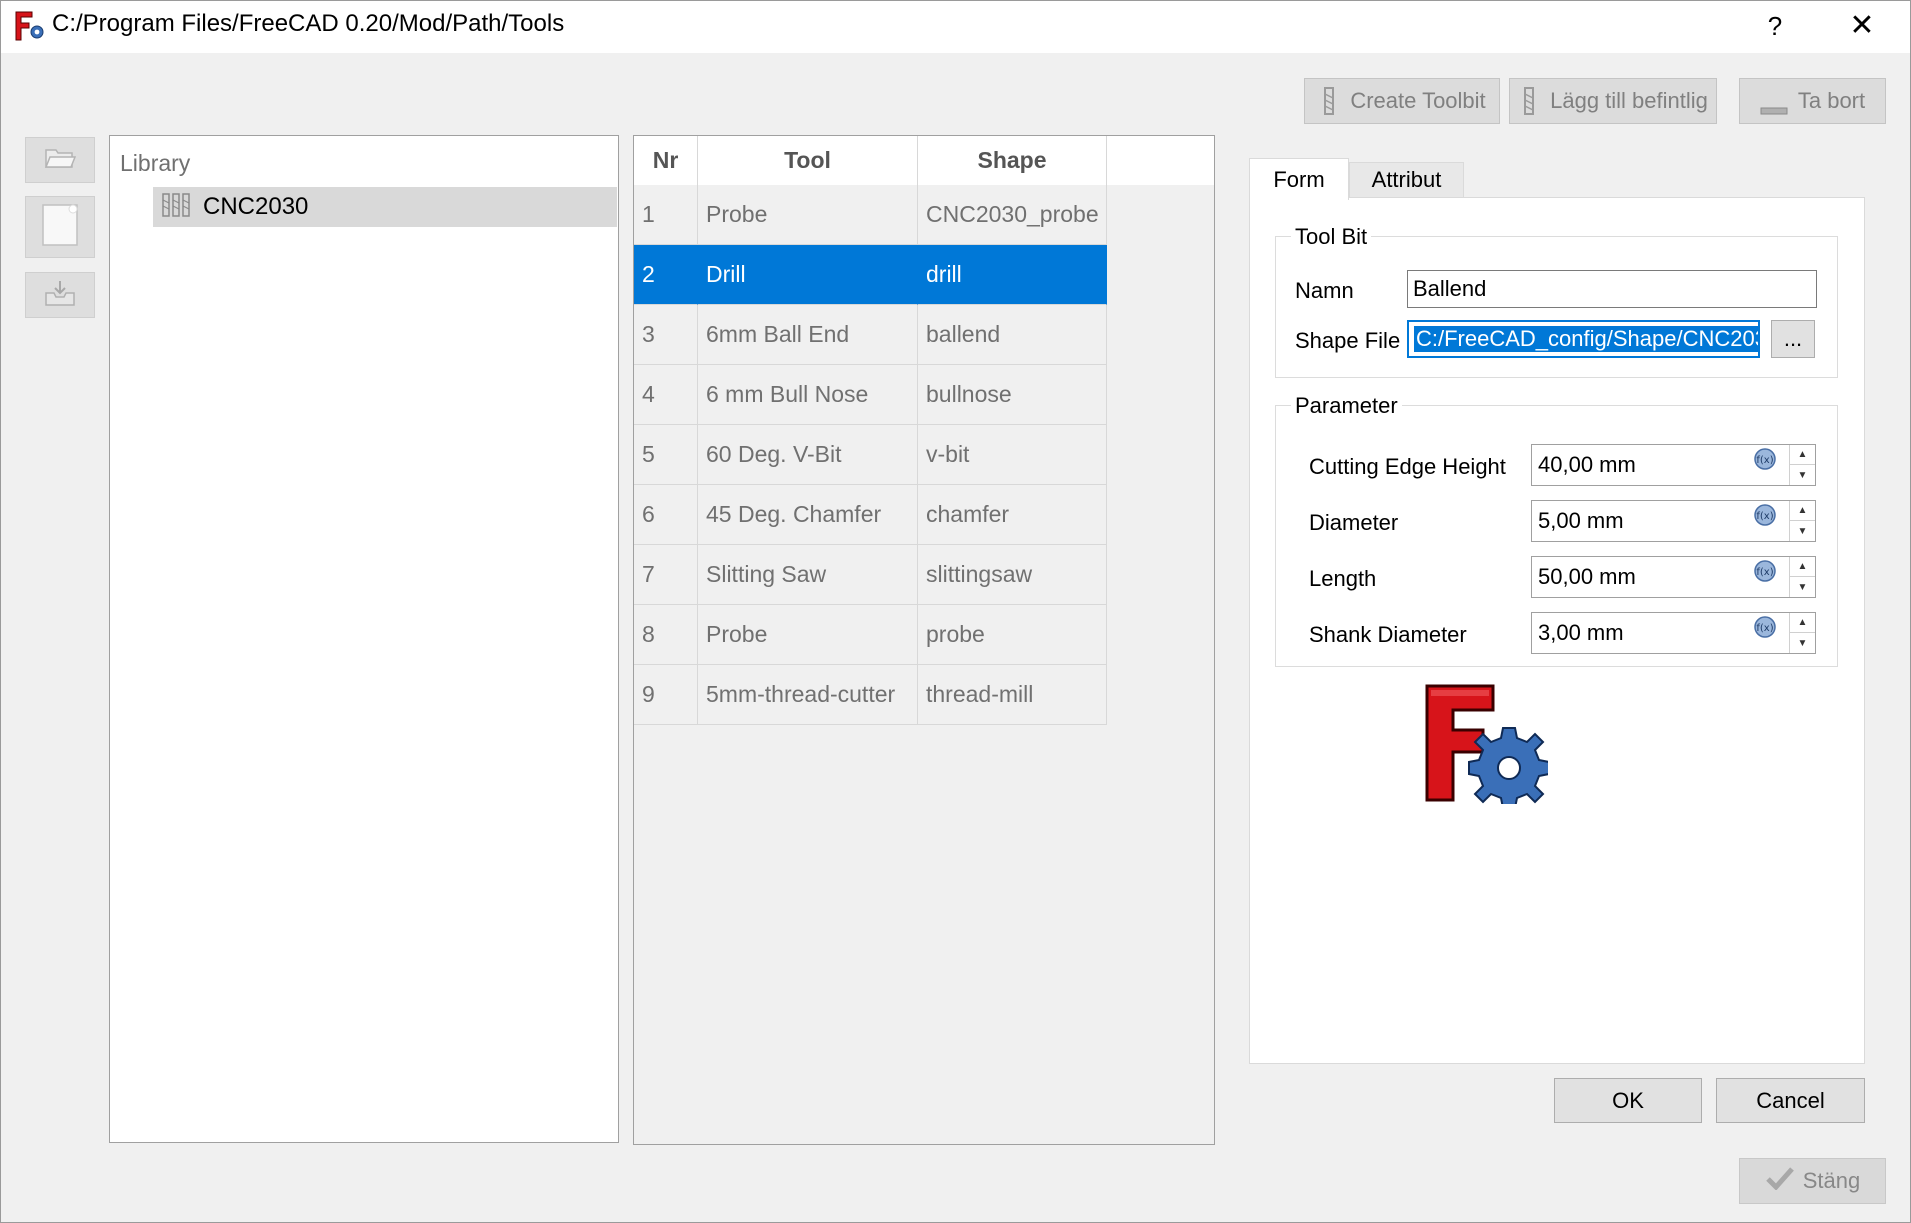  What do you see at coordinates (666, 695) in the screenshot?
I see `cell-nr: 9` at bounding box center [666, 695].